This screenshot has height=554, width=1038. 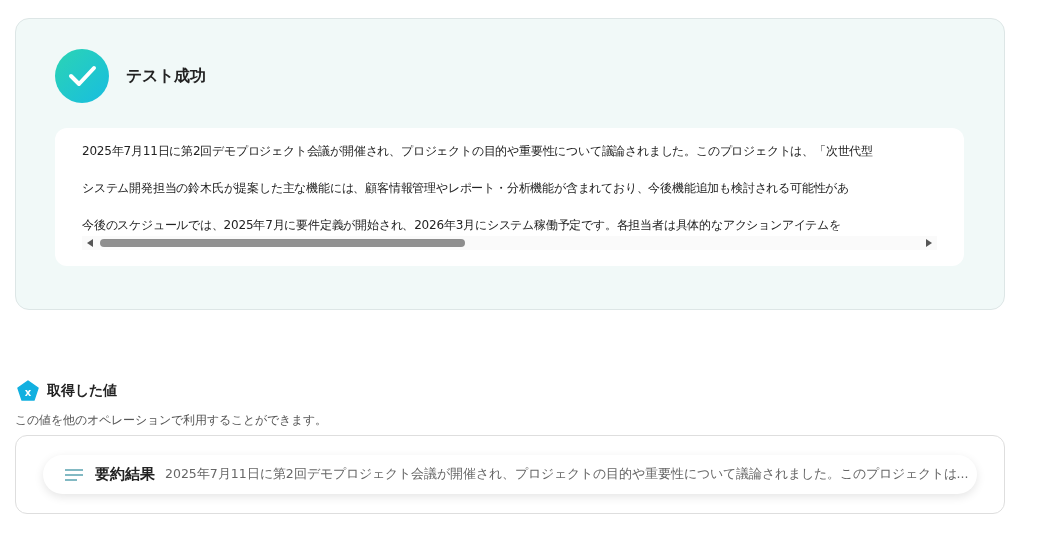 What do you see at coordinates (478, 151) in the screenshot?
I see `output-line: 2025年7月11日に第2回デモプロジェクト会議が開催され、プロジェクトの目的や重要性について議論されました。このプロジェクトは、「次世代型` at bounding box center [478, 151].